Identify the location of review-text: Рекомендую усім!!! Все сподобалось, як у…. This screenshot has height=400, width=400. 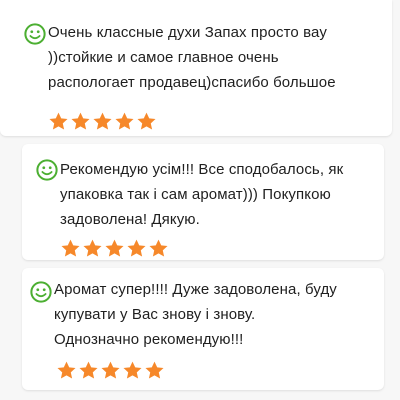
(201, 194).